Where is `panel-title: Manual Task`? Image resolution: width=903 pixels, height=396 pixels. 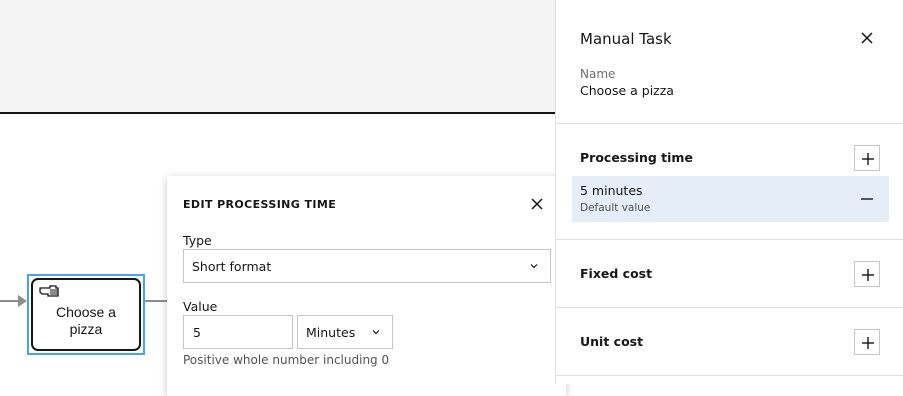 panel-title: Manual Task is located at coordinates (626, 39).